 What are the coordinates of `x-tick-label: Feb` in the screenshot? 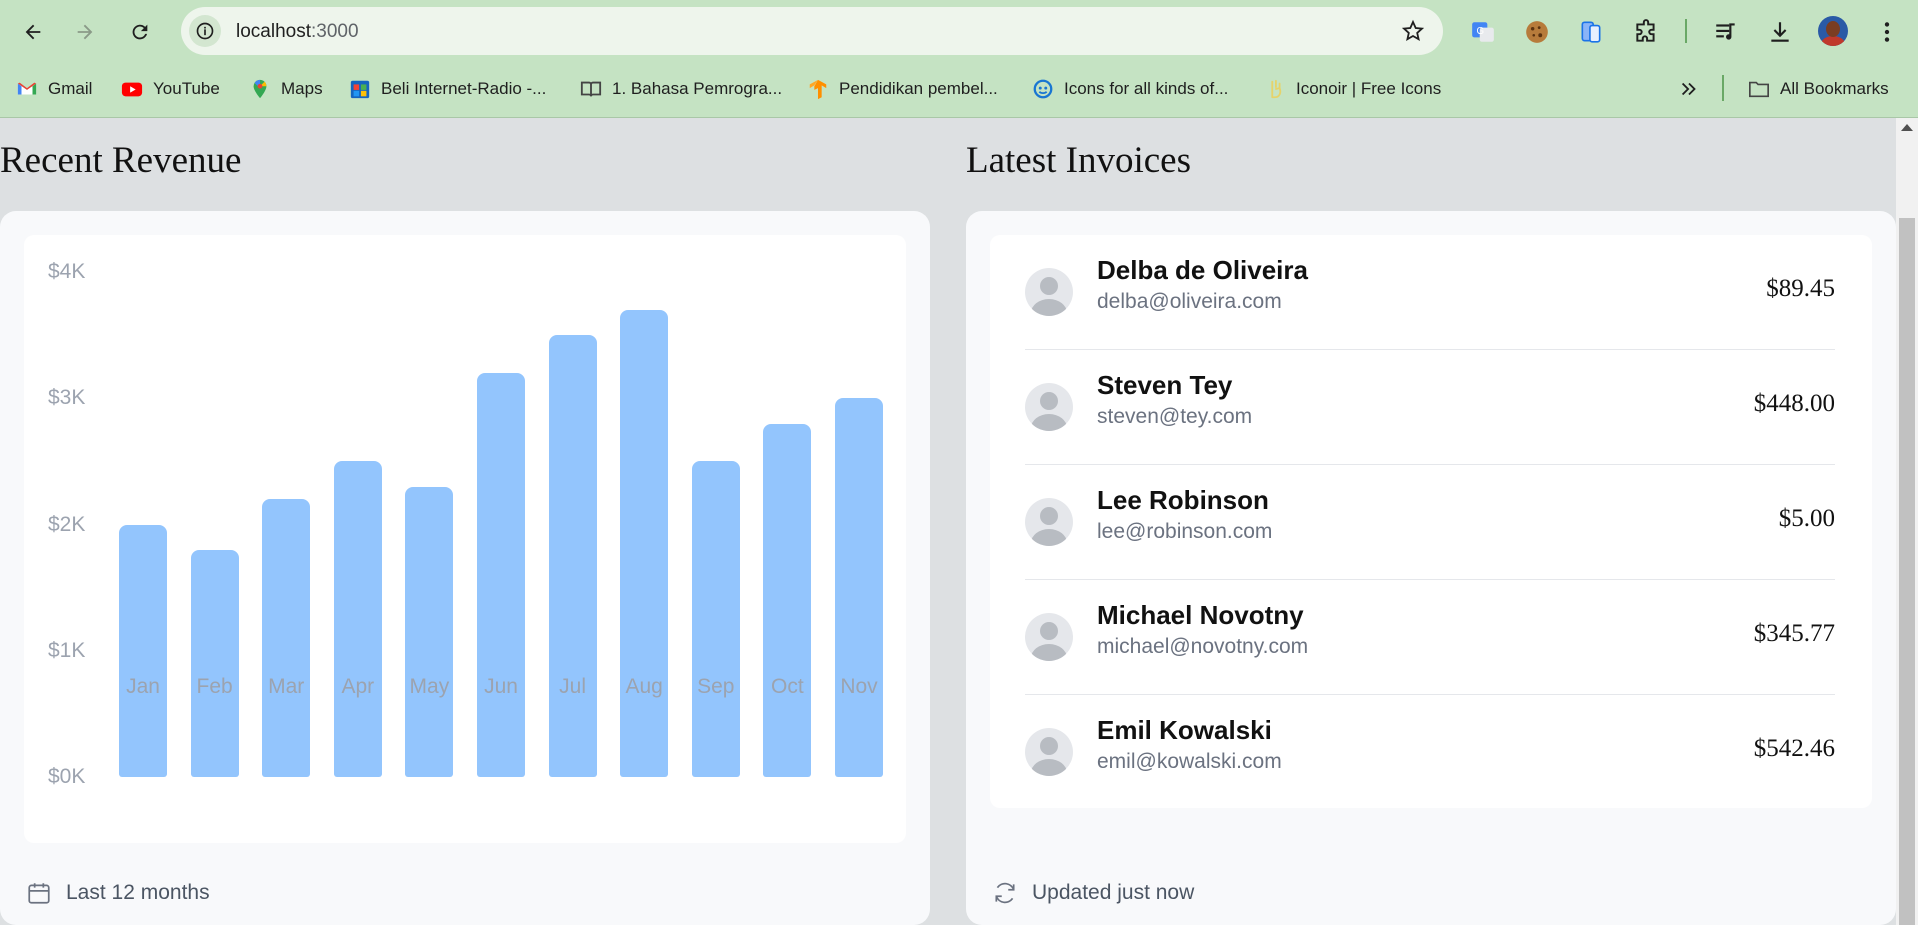 It's located at (214, 686).